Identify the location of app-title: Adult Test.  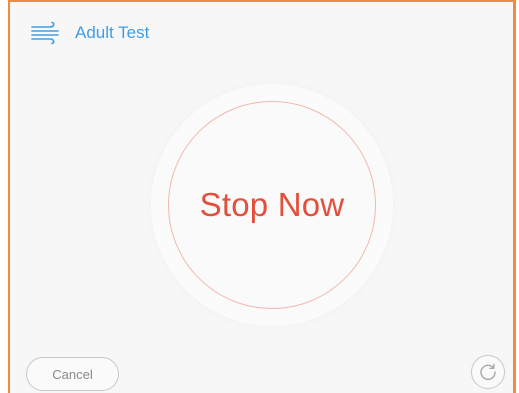
(112, 32).